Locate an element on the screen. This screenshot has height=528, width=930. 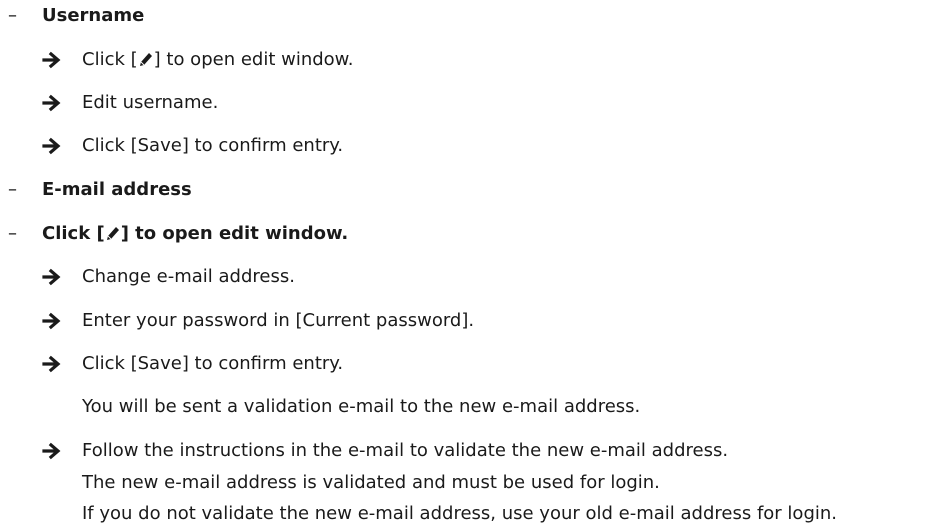
section-heading: Username is located at coordinates (93, 15).